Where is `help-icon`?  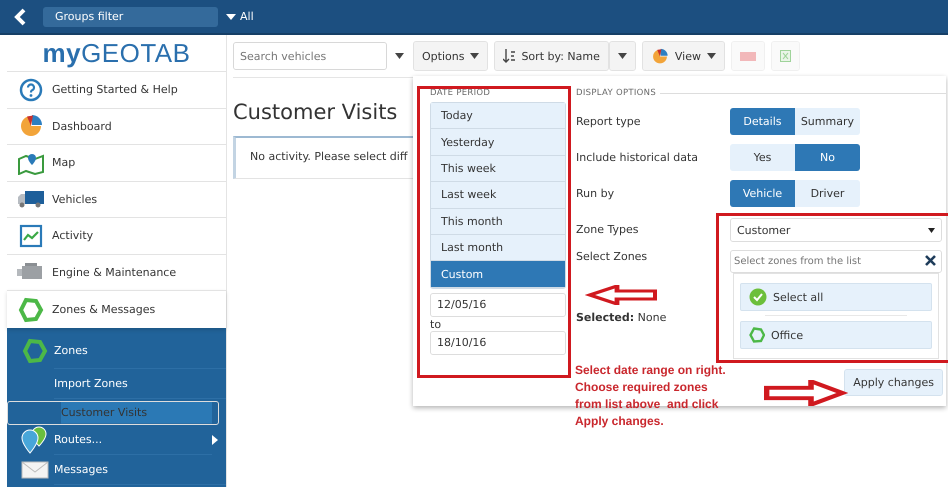 help-icon is located at coordinates (31, 90).